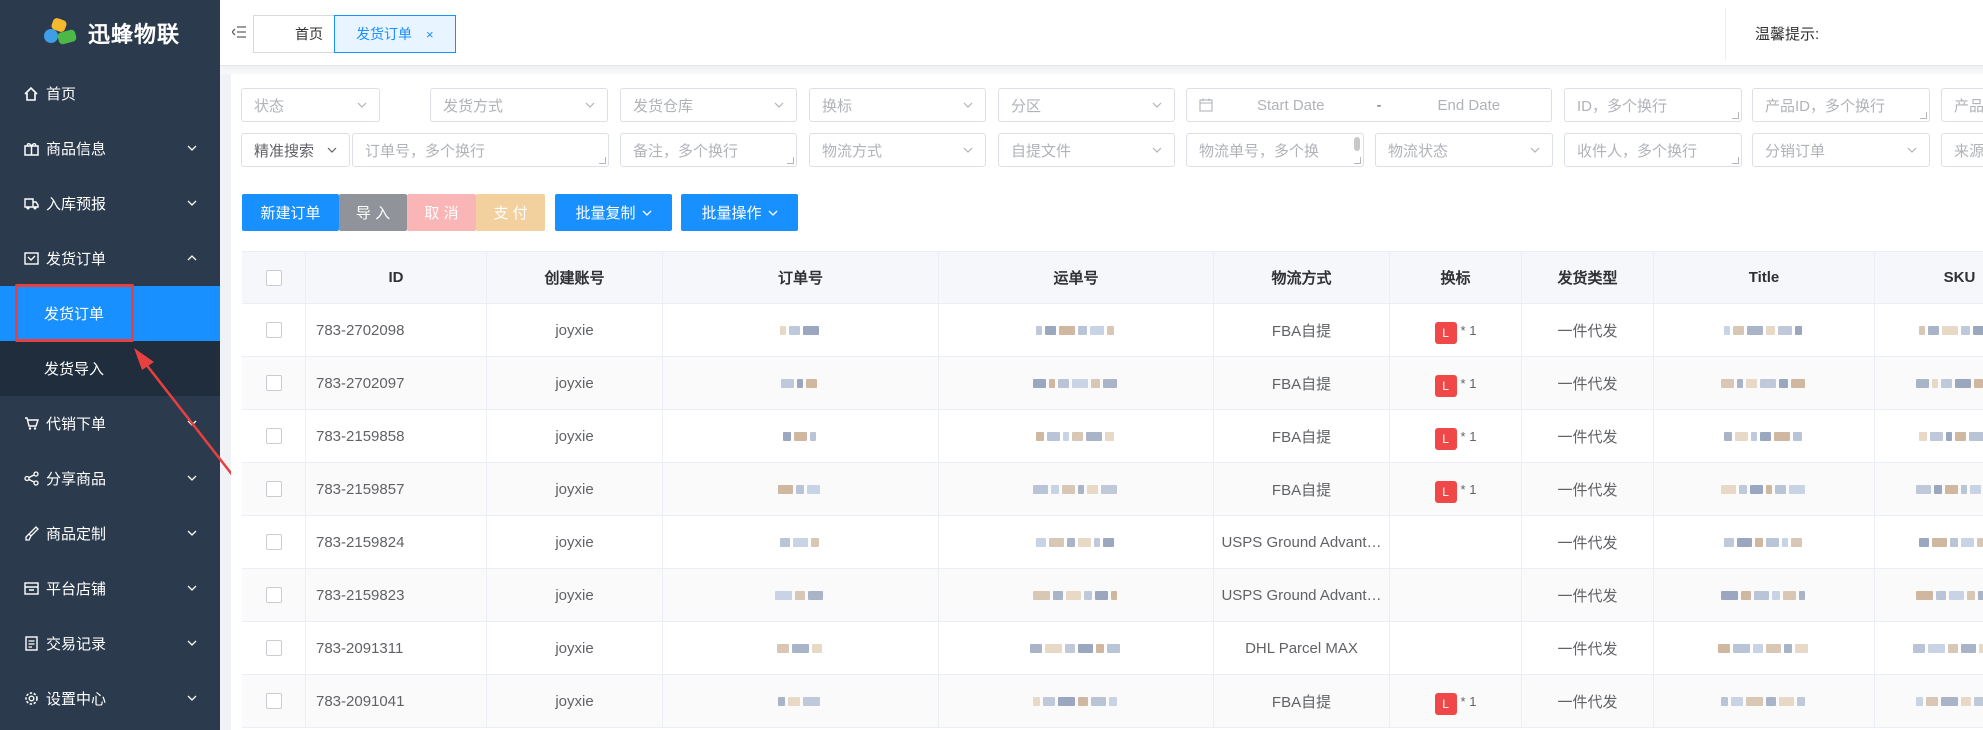  I want to click on cancel-button: 取 消, so click(441, 212).